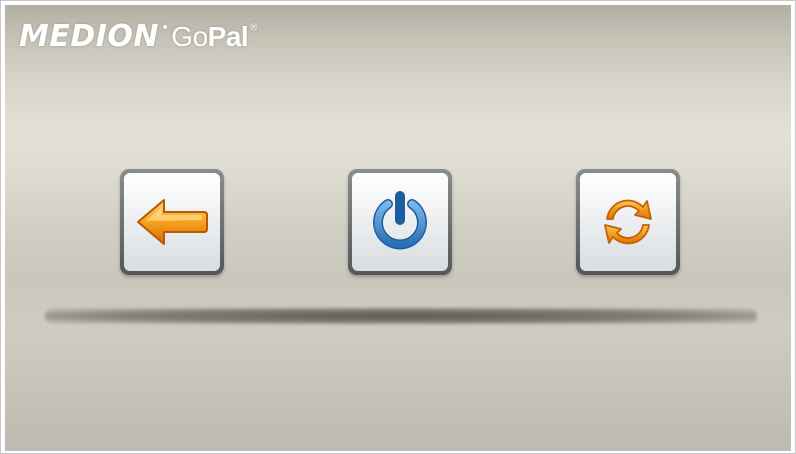 This screenshot has height=454, width=796. I want to click on refresh-button-face, so click(628, 222).